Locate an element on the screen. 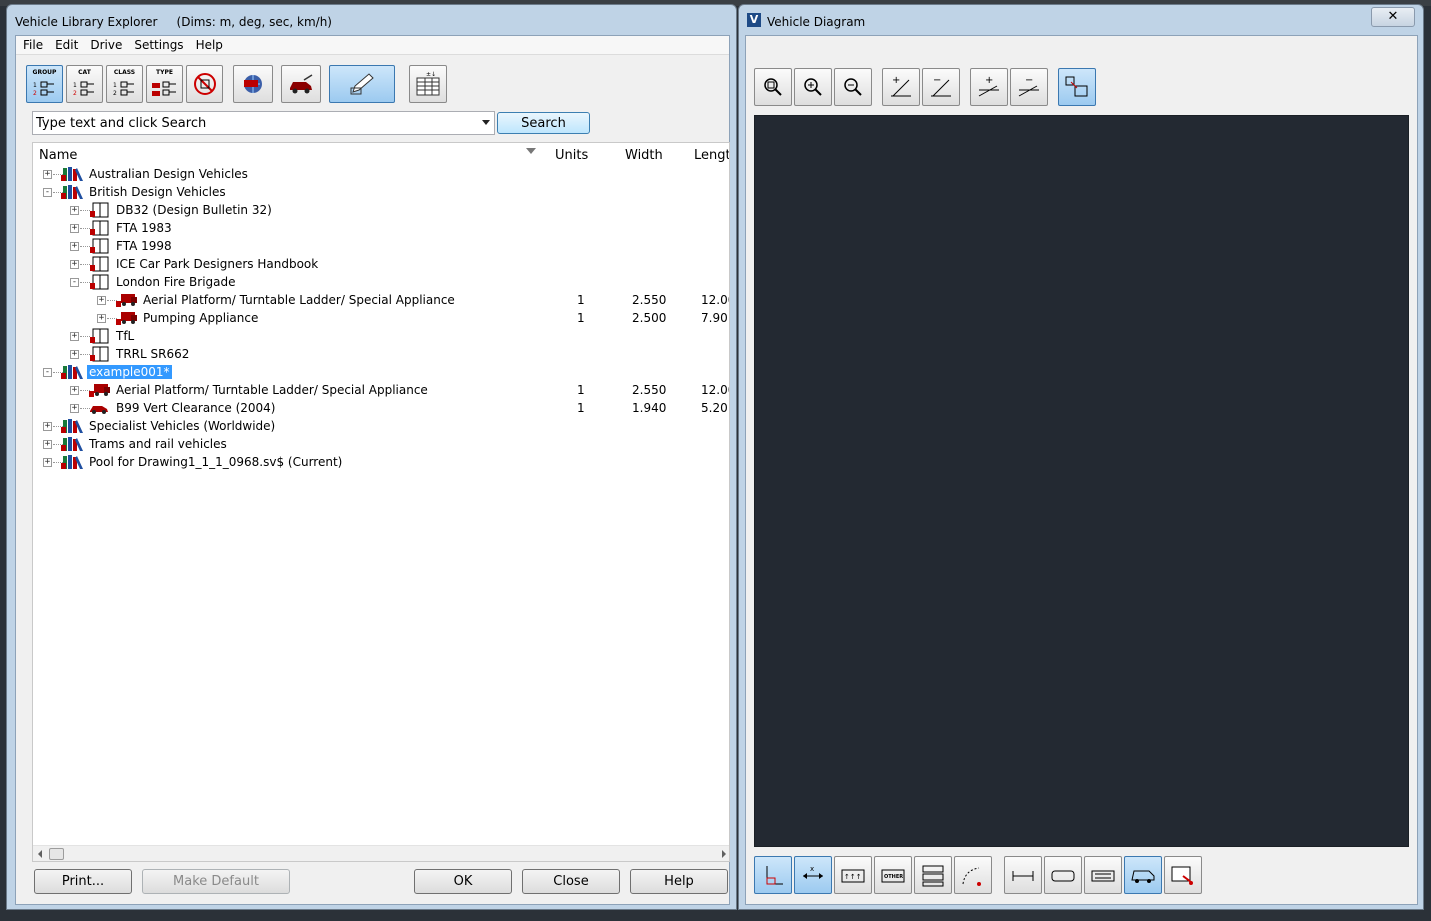 The width and height of the screenshot is (1431, 921). zoom-out-button is located at coordinates (853, 87).